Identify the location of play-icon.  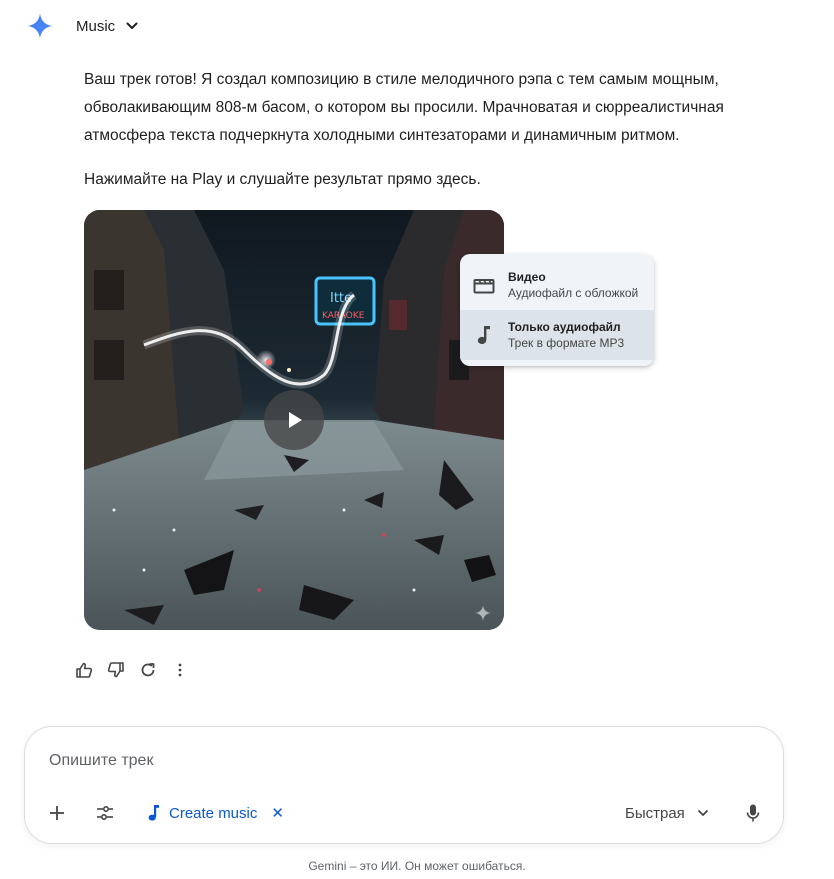
(295, 420).